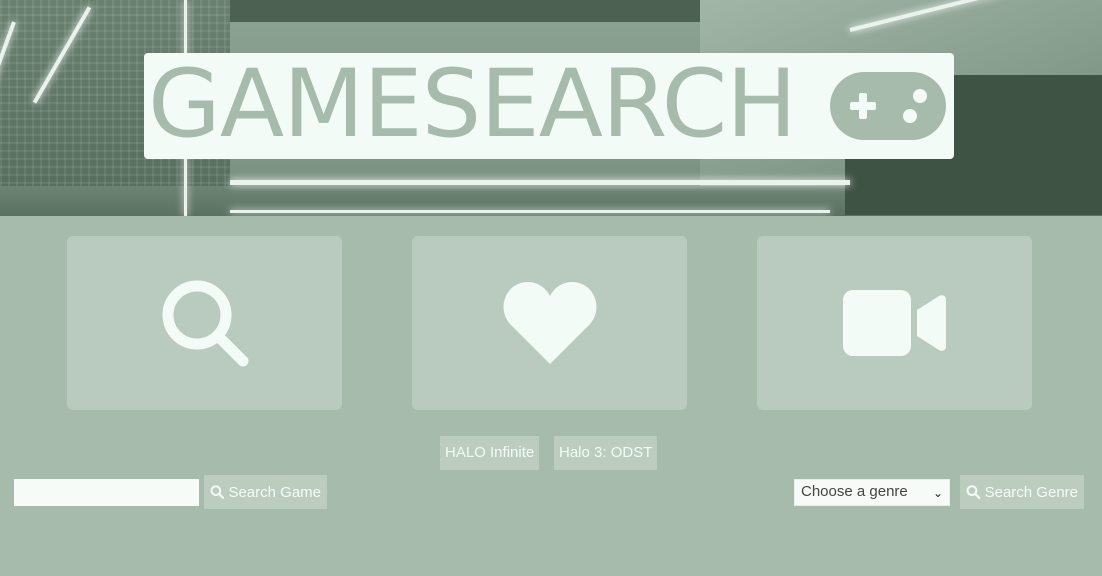  I want to click on gamepad-icon, so click(888, 106).